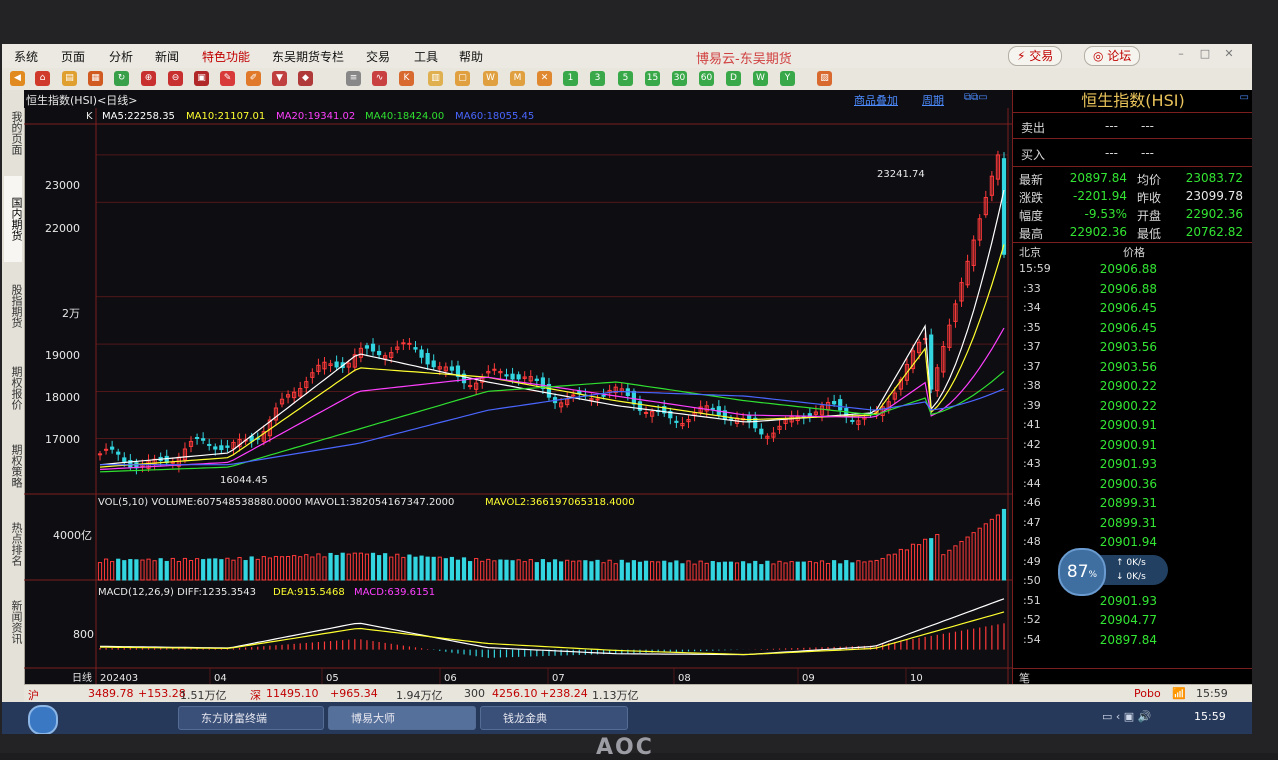 This screenshot has height=760, width=1278. Describe the element at coordinates (353, 78) in the screenshot. I see `list-icon: ≡` at that location.